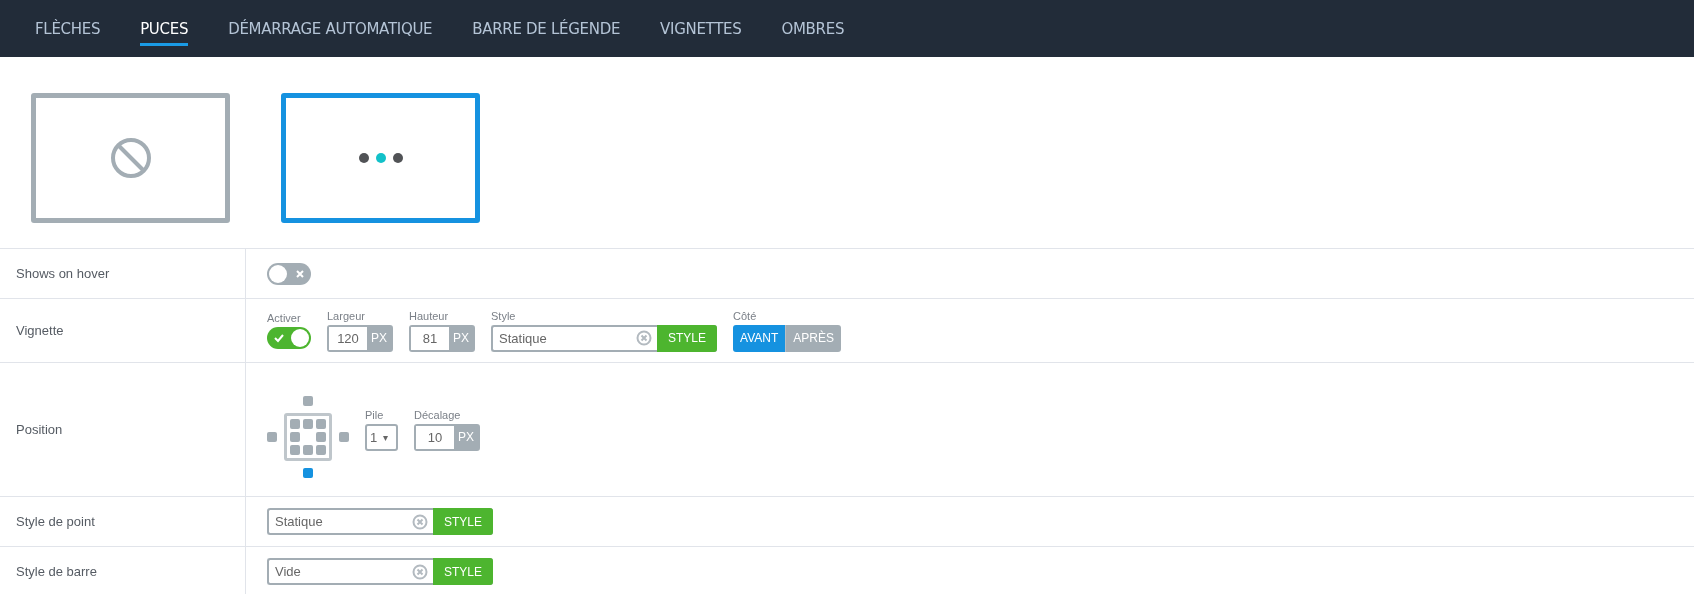 The width and height of the screenshot is (1694, 594). Describe the element at coordinates (759, 338) in the screenshot. I see `side-option: AVANT` at that location.